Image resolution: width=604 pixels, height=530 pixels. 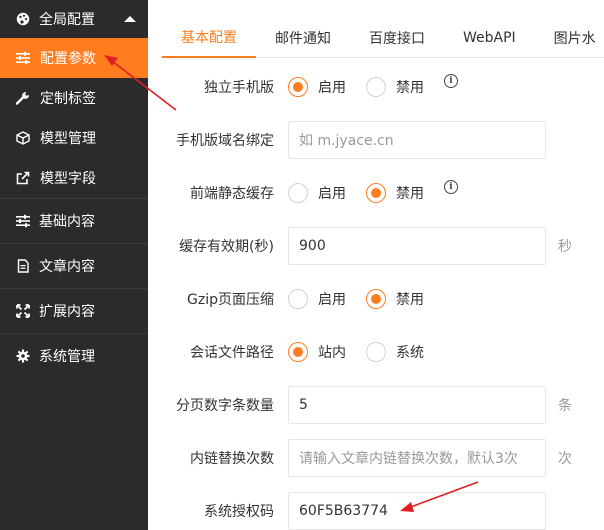 I want to click on sidebar-item-label: 模型字段, so click(x=68, y=179).